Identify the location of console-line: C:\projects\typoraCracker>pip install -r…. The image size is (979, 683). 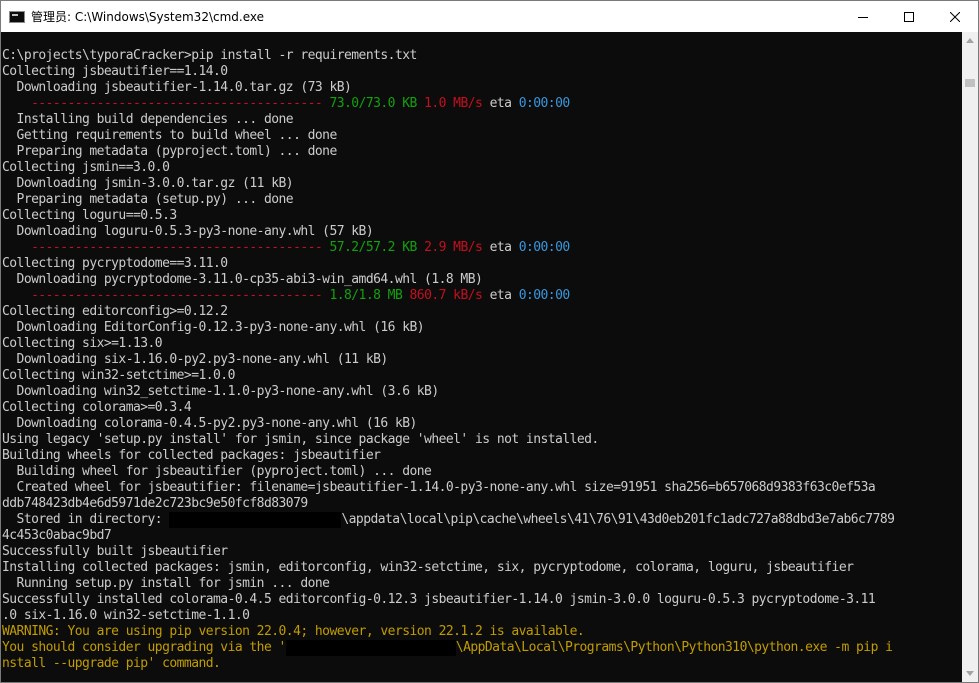
(209, 55).